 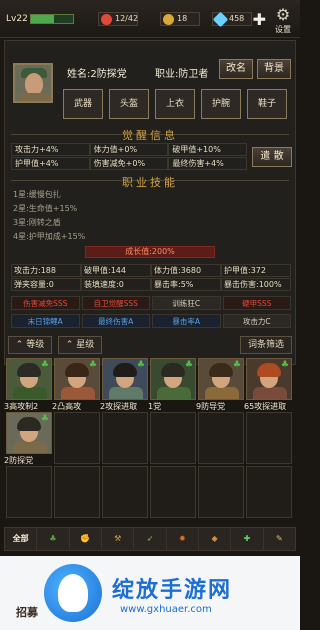 I want to click on add-icon: ✚, so click(x=259, y=19).